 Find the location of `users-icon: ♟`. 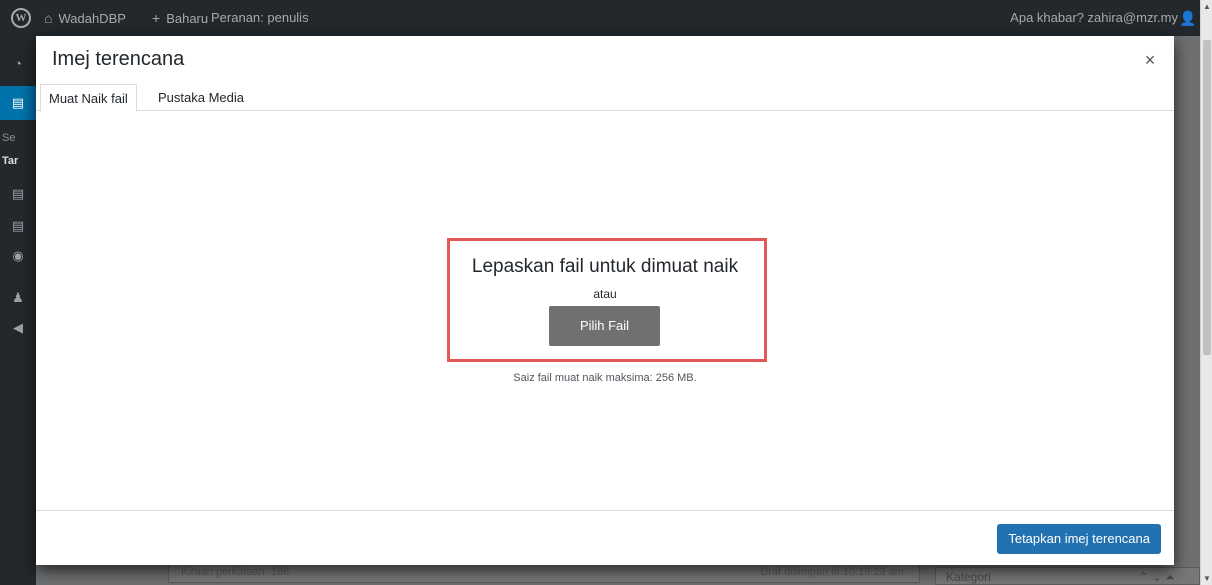

users-icon: ♟ is located at coordinates (18, 298).